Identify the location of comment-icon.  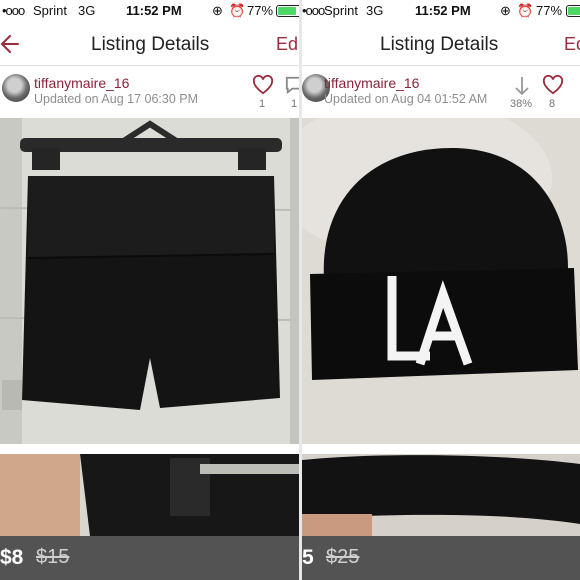
(291, 85).